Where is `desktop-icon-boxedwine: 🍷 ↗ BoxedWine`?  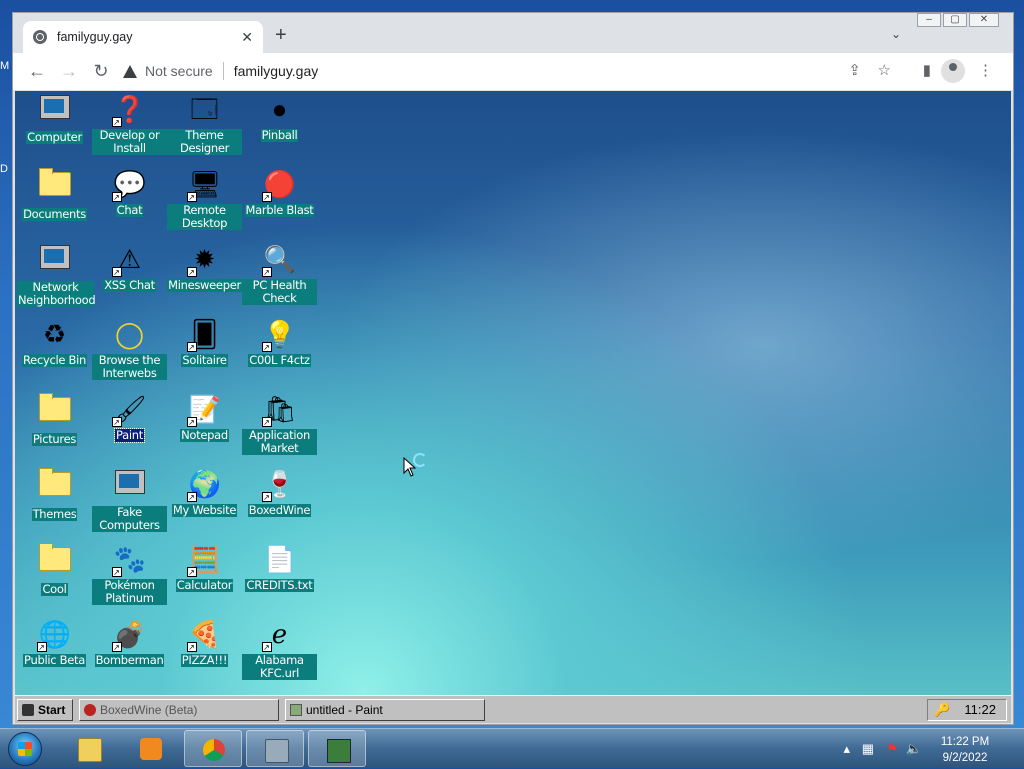
desktop-icon-boxedwine: 🍷 ↗ BoxedWine is located at coordinates (279, 503).